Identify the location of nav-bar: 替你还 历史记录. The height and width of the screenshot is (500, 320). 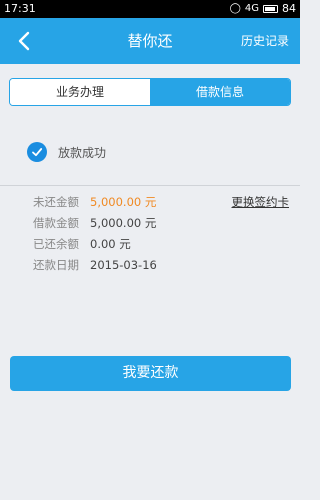
(150, 41).